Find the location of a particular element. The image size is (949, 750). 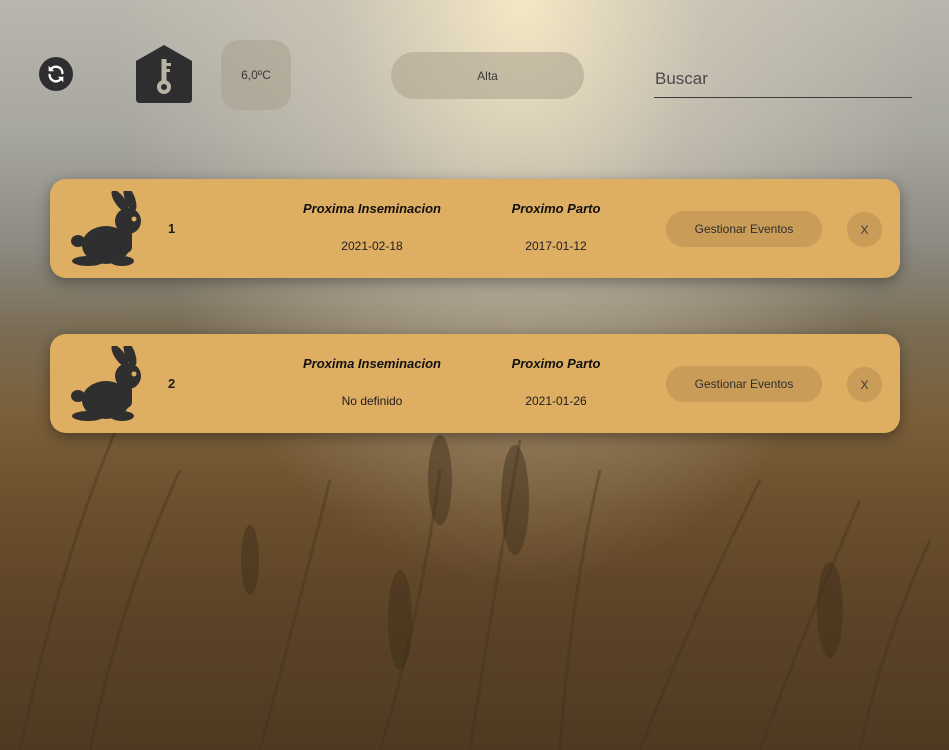

temperature-value: 6,0ºC is located at coordinates (256, 75).